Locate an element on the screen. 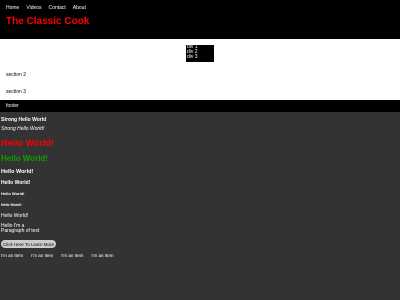 This screenshot has width=400, height=300. paragraph-hello: Hello World! is located at coordinates (15, 216).